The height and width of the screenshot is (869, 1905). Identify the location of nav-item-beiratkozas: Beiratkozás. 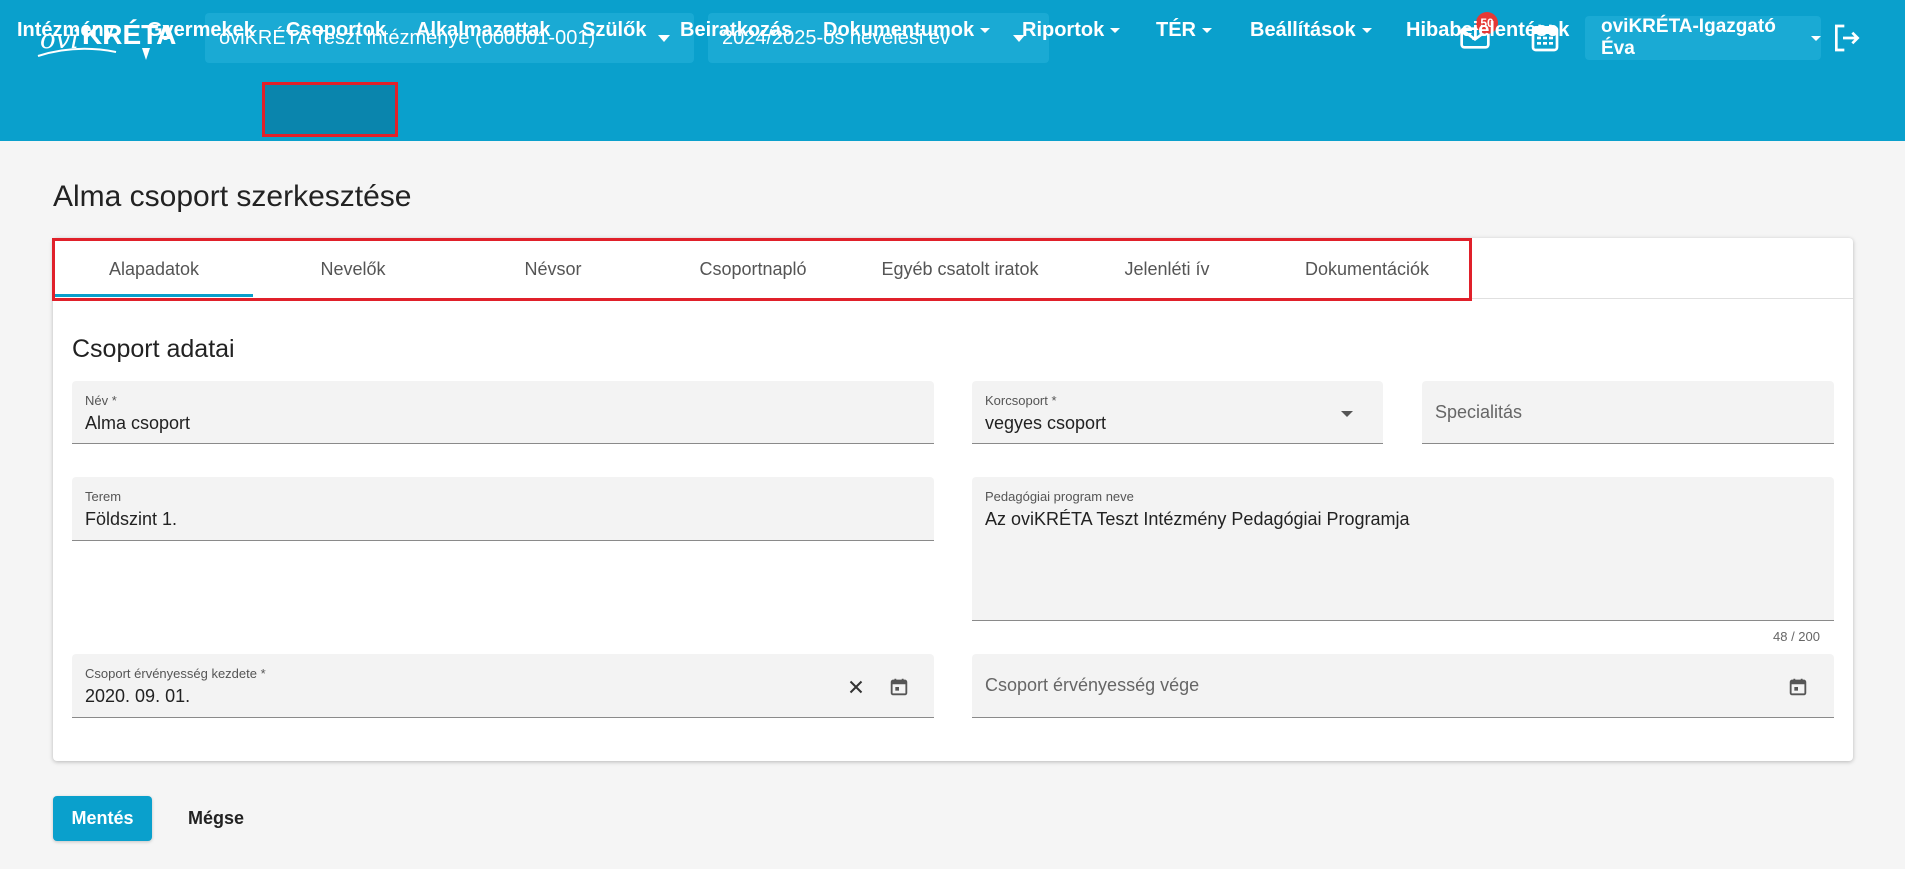
(736, 30).